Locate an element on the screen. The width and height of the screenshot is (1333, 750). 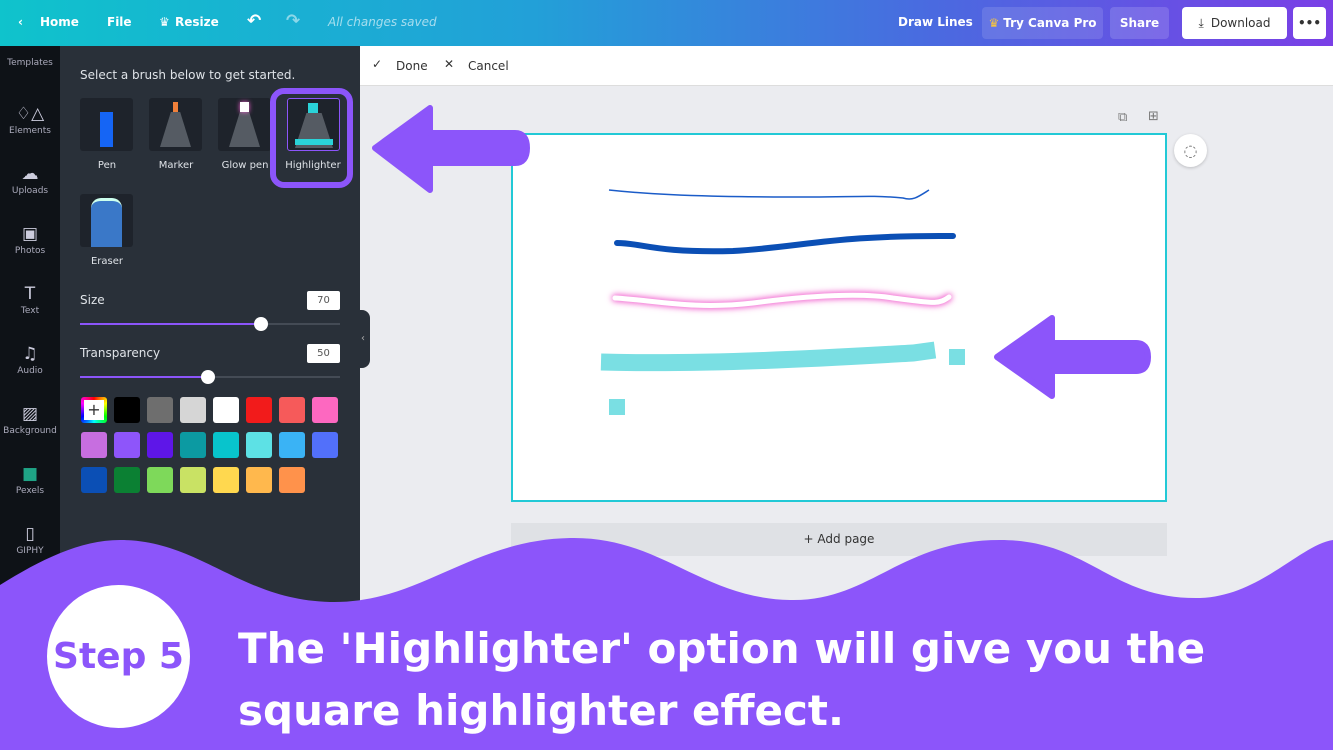
add-page-button: + Add page is located at coordinates (839, 539).